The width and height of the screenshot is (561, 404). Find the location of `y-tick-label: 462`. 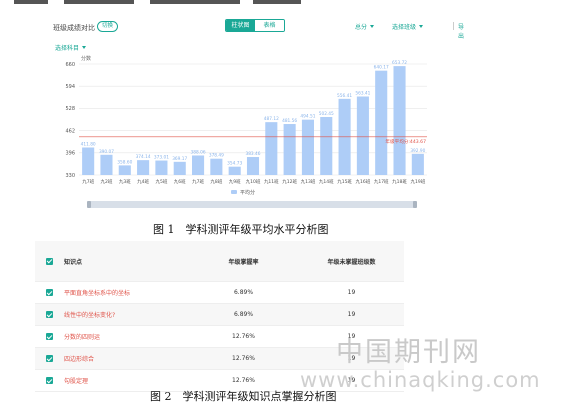

y-tick-label: 462 is located at coordinates (70, 131).